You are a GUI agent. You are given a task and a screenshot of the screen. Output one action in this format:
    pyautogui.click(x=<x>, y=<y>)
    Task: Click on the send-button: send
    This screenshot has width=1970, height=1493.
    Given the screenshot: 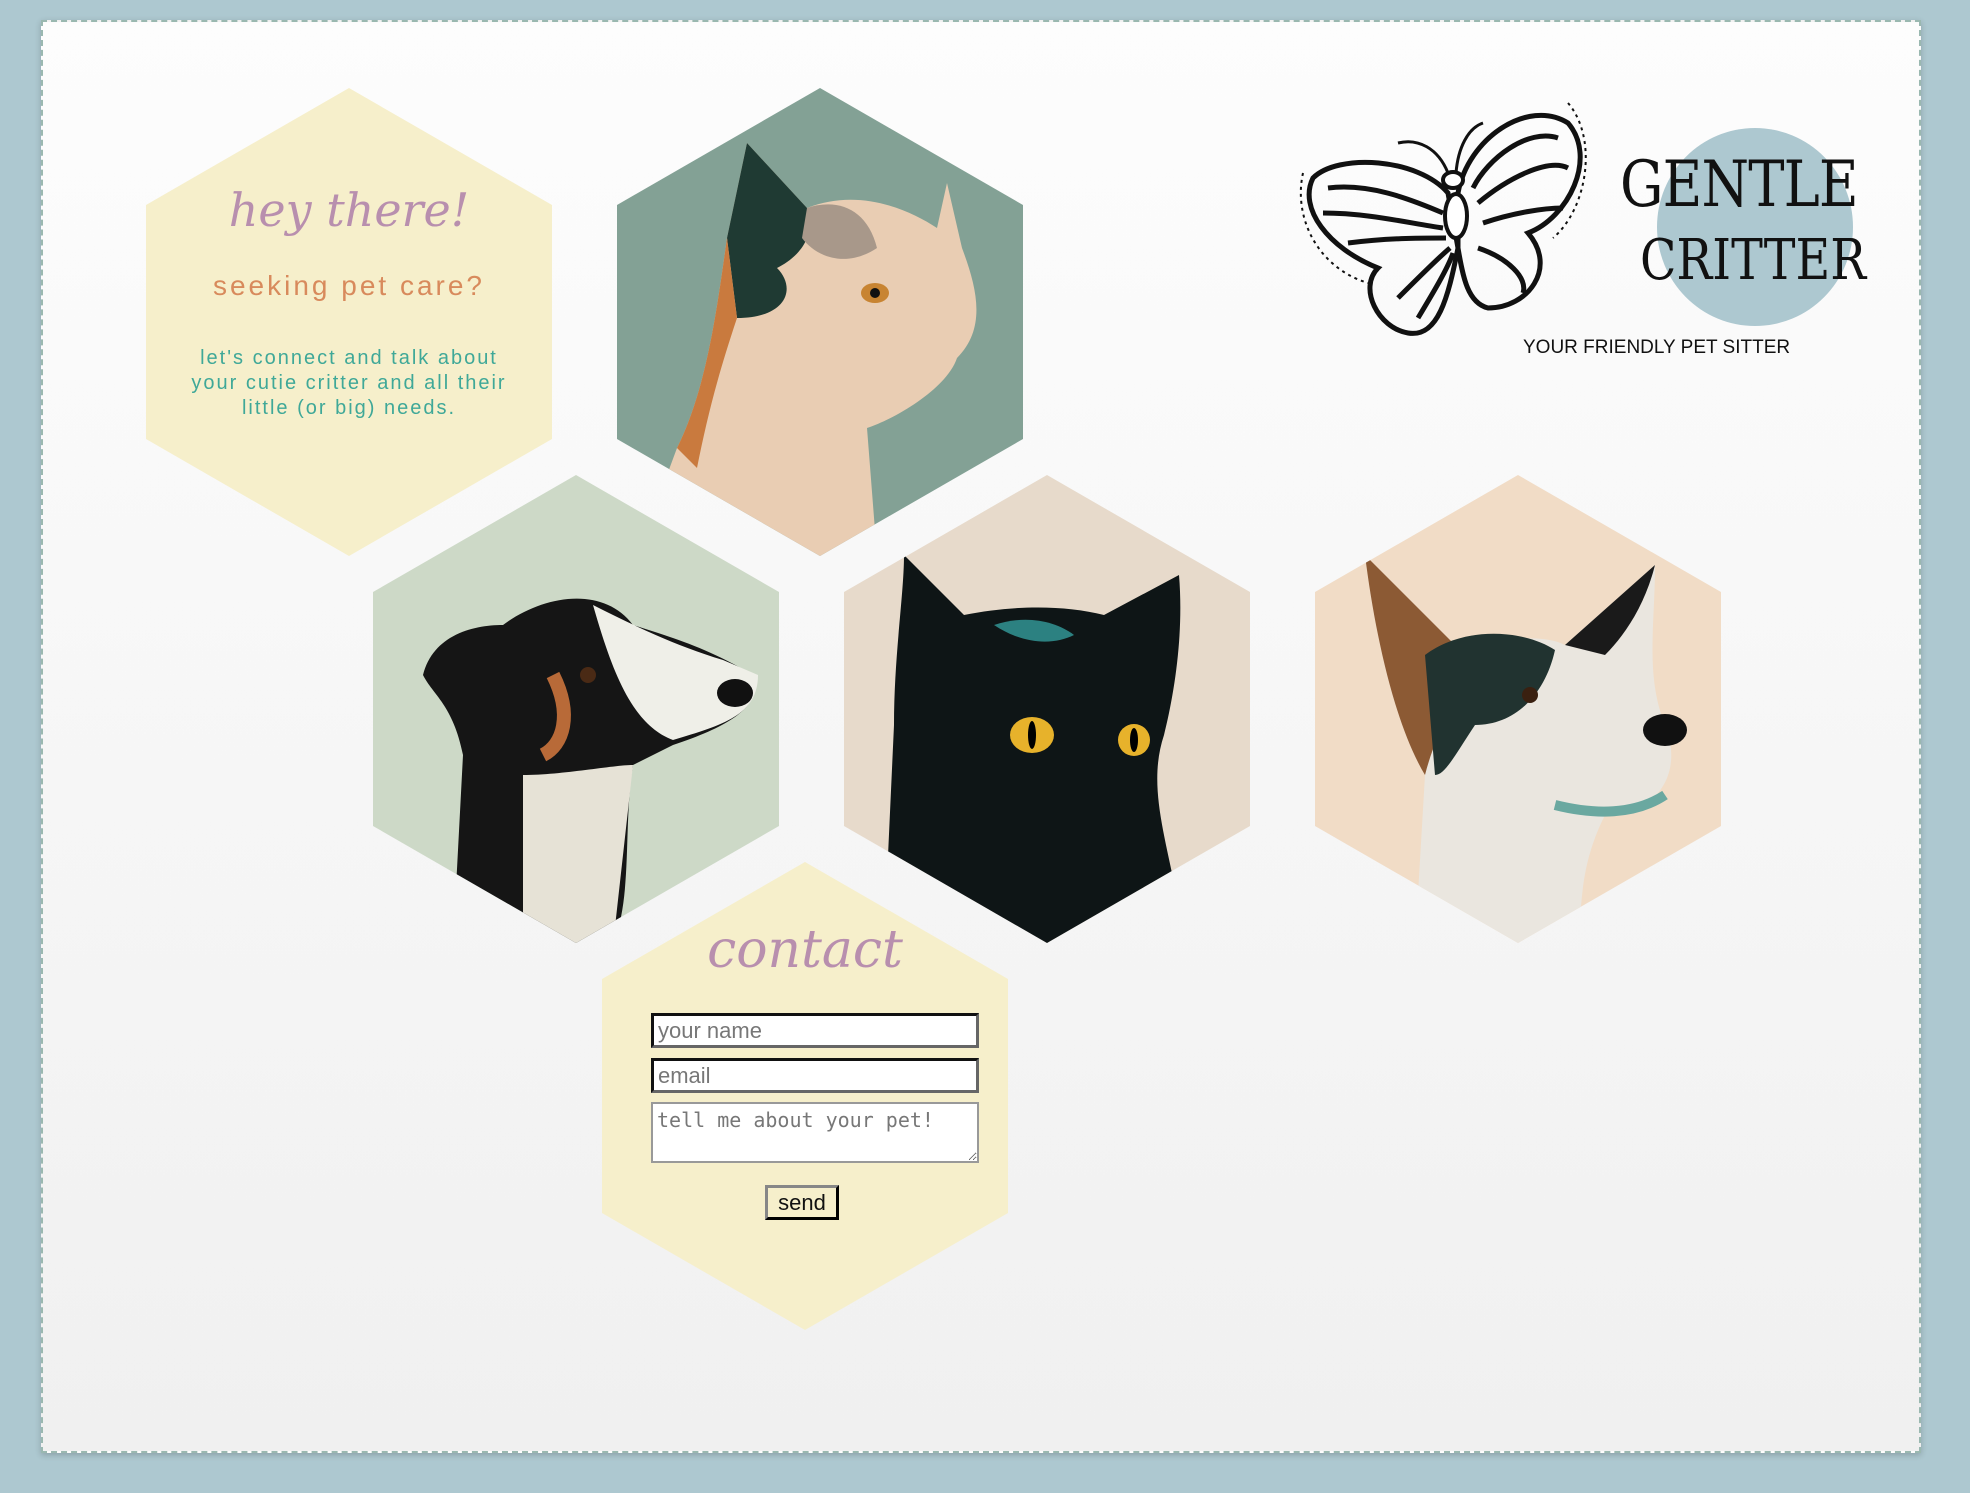 What is the action you would take?
    pyautogui.click(x=802, y=1202)
    